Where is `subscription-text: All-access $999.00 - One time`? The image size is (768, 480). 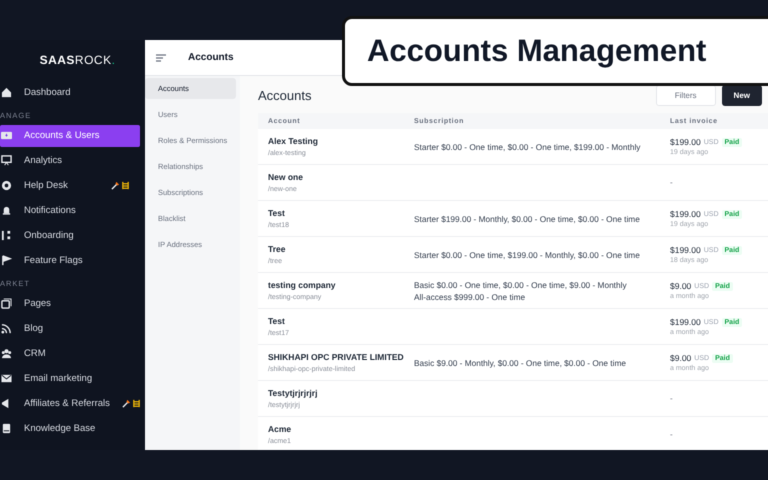 subscription-text: All-access $999.00 - One time is located at coordinates (470, 296).